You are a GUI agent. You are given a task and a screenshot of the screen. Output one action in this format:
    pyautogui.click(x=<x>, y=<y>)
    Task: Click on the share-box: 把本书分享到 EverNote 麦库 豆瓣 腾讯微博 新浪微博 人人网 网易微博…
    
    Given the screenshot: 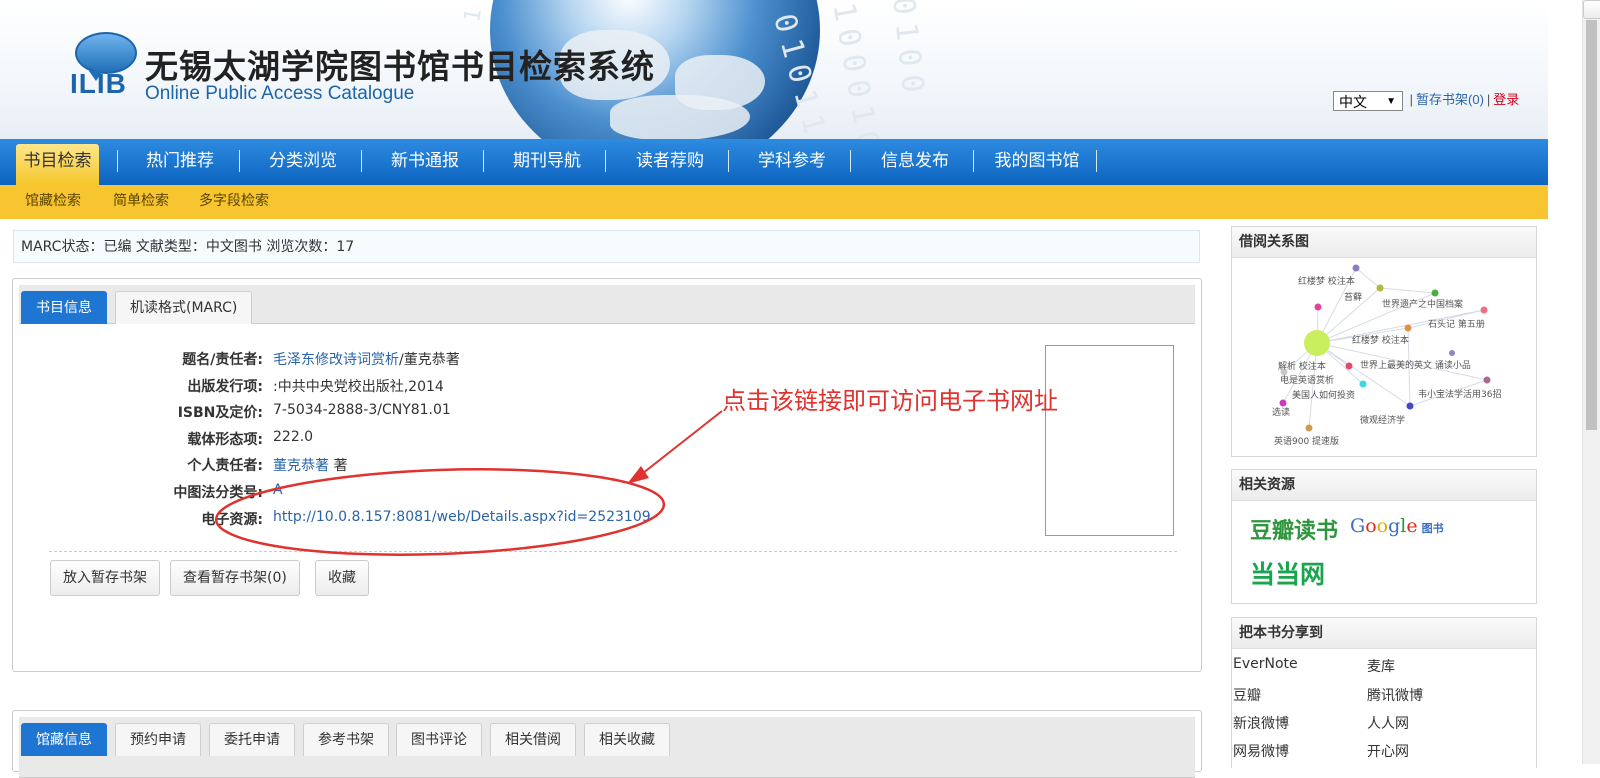 What is the action you would take?
    pyautogui.click(x=1384, y=692)
    